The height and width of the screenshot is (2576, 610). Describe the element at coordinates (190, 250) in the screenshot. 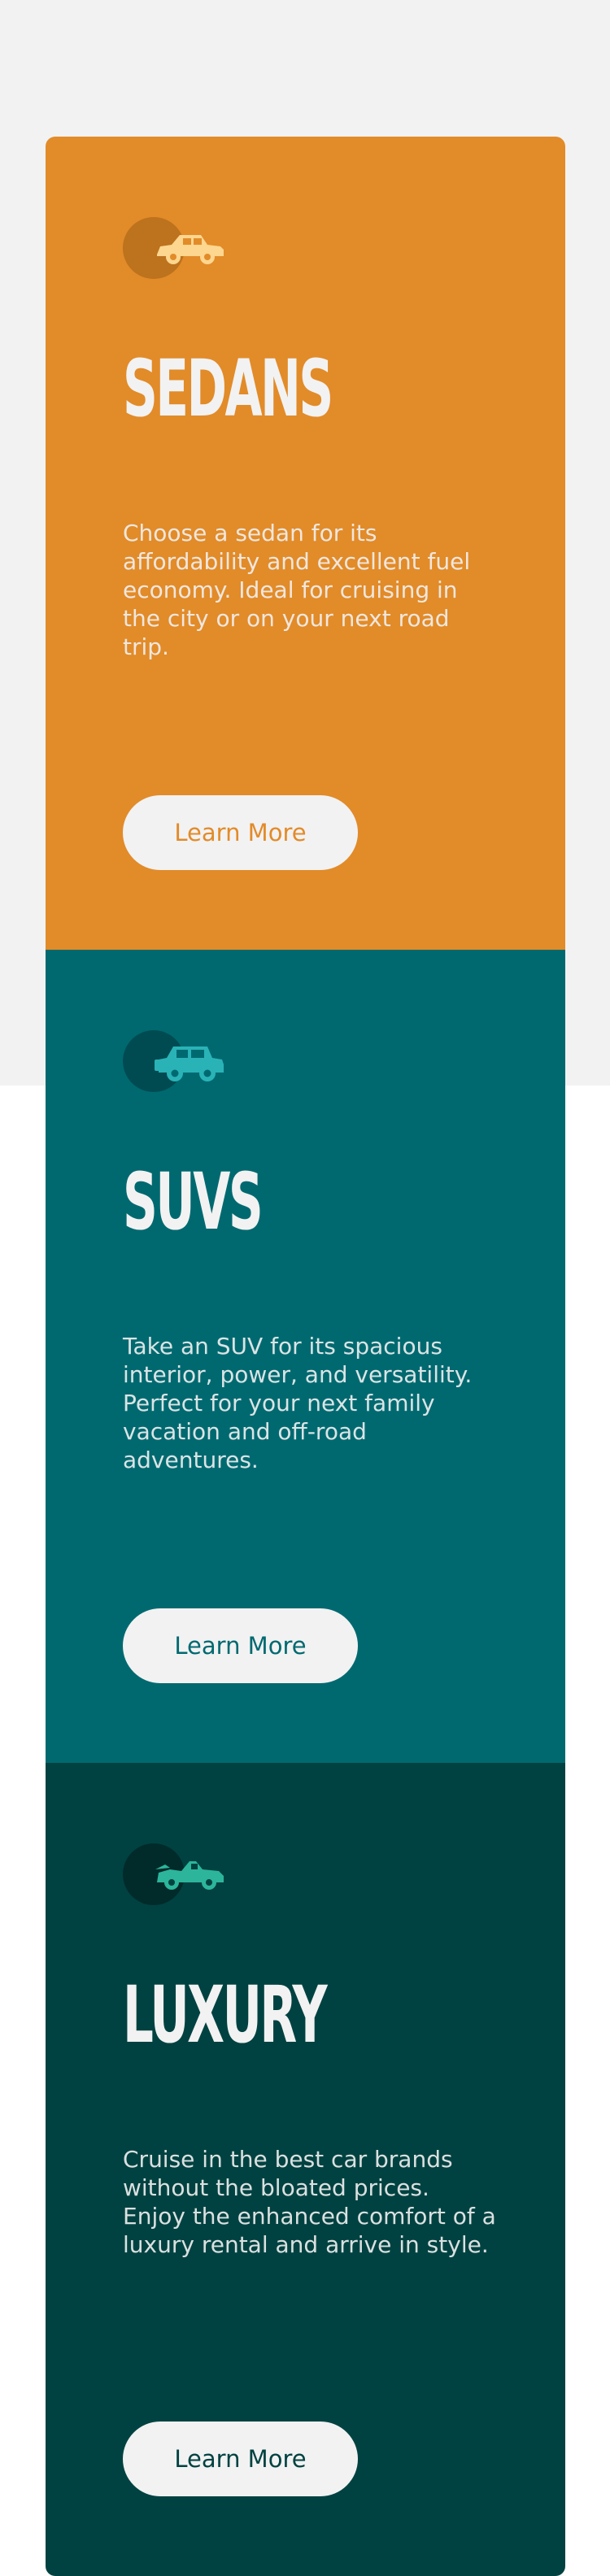

I see `sedan-car-icon-graphic` at that location.